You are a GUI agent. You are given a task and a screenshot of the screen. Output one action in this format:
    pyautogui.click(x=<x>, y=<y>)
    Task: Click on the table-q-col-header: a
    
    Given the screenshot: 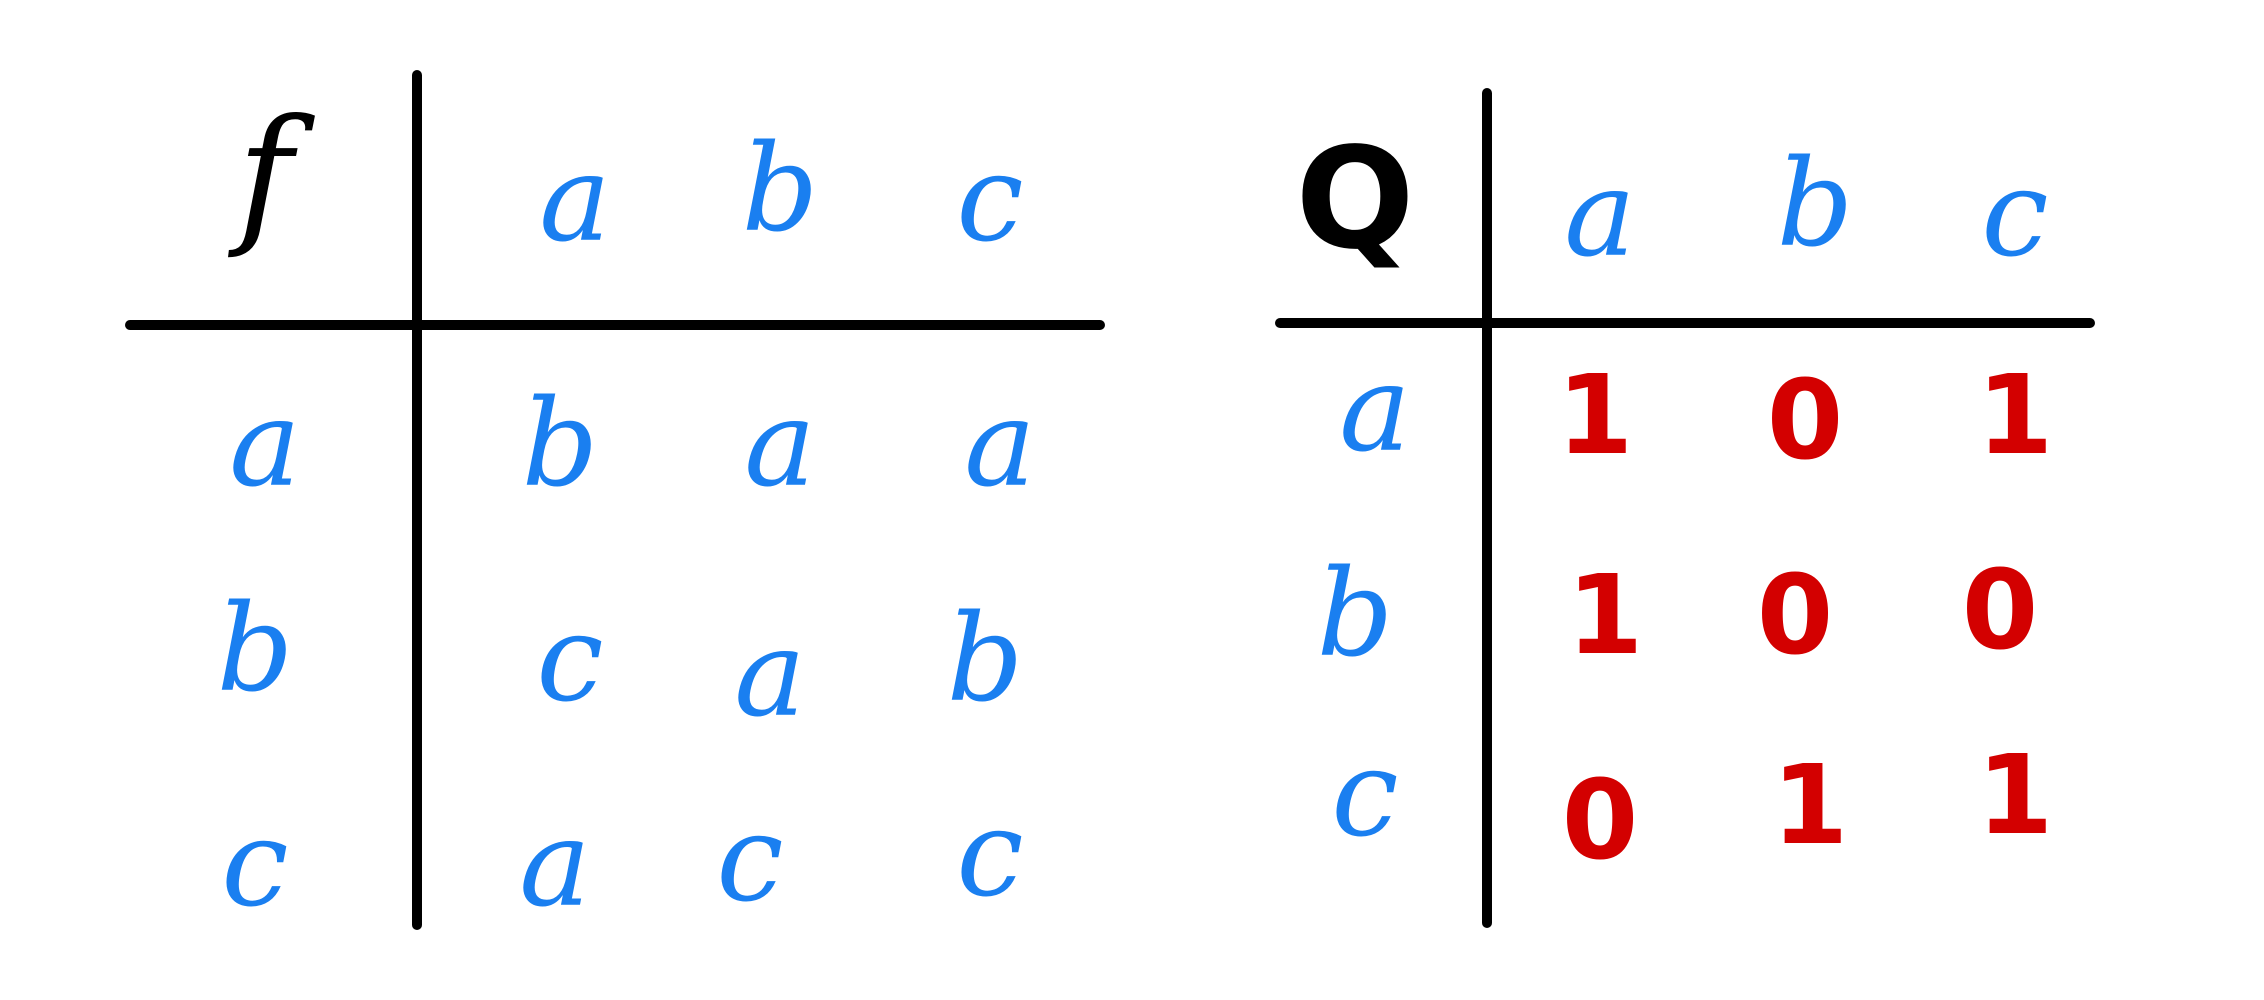 What is the action you would take?
    pyautogui.click(x=1600, y=214)
    